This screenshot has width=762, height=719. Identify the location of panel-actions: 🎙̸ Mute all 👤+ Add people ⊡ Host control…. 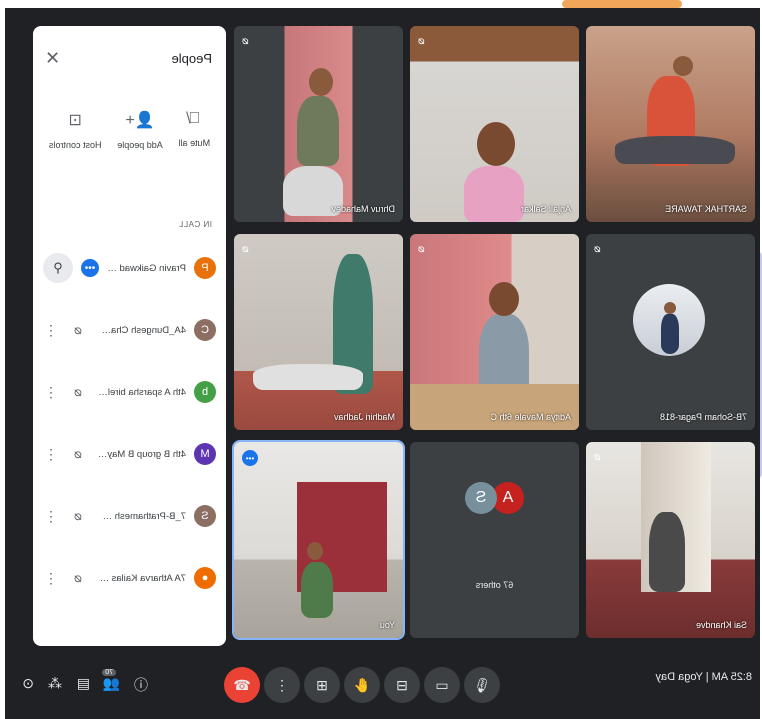
(129, 145).